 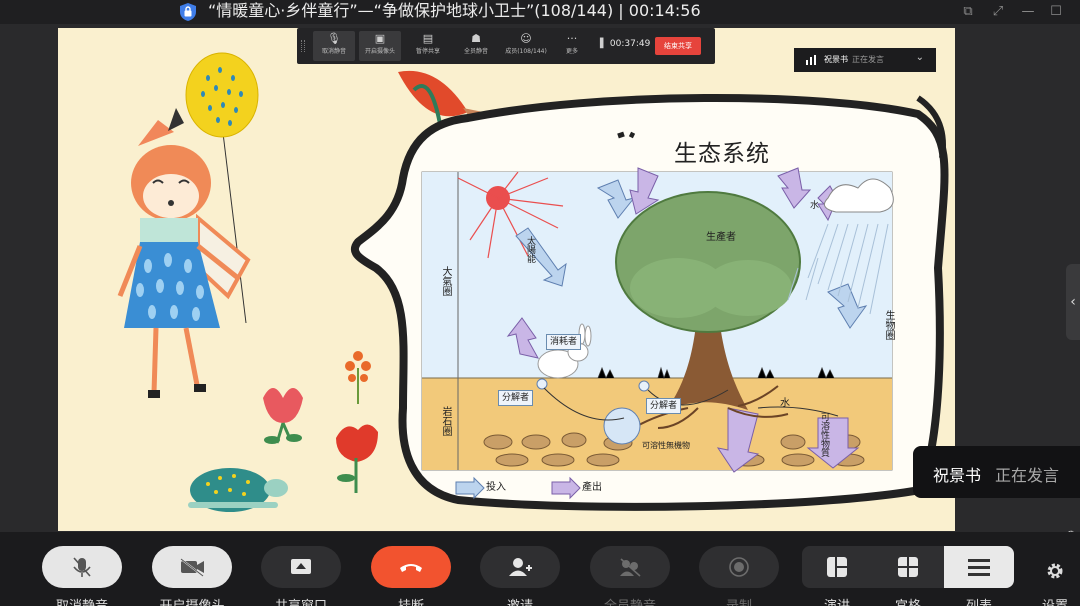 What do you see at coordinates (678, 46) in the screenshot?
I see `end-share-button: 结束共享` at bounding box center [678, 46].